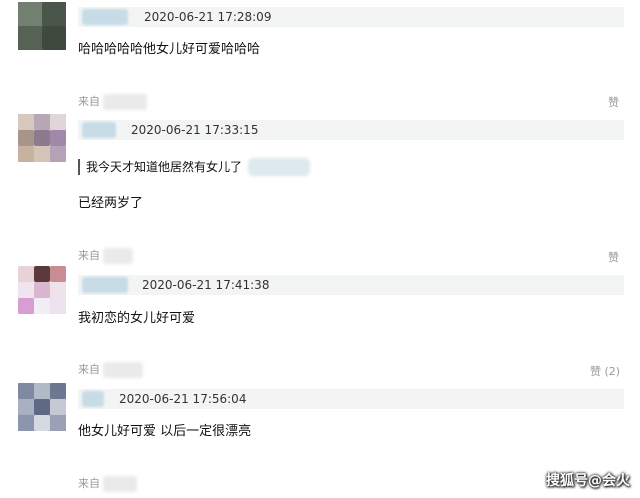 The image size is (640, 498). Describe the element at coordinates (169, 49) in the screenshot. I see `comment-text: 哈哈哈哈哈他女儿好可爱哈哈哈` at that location.